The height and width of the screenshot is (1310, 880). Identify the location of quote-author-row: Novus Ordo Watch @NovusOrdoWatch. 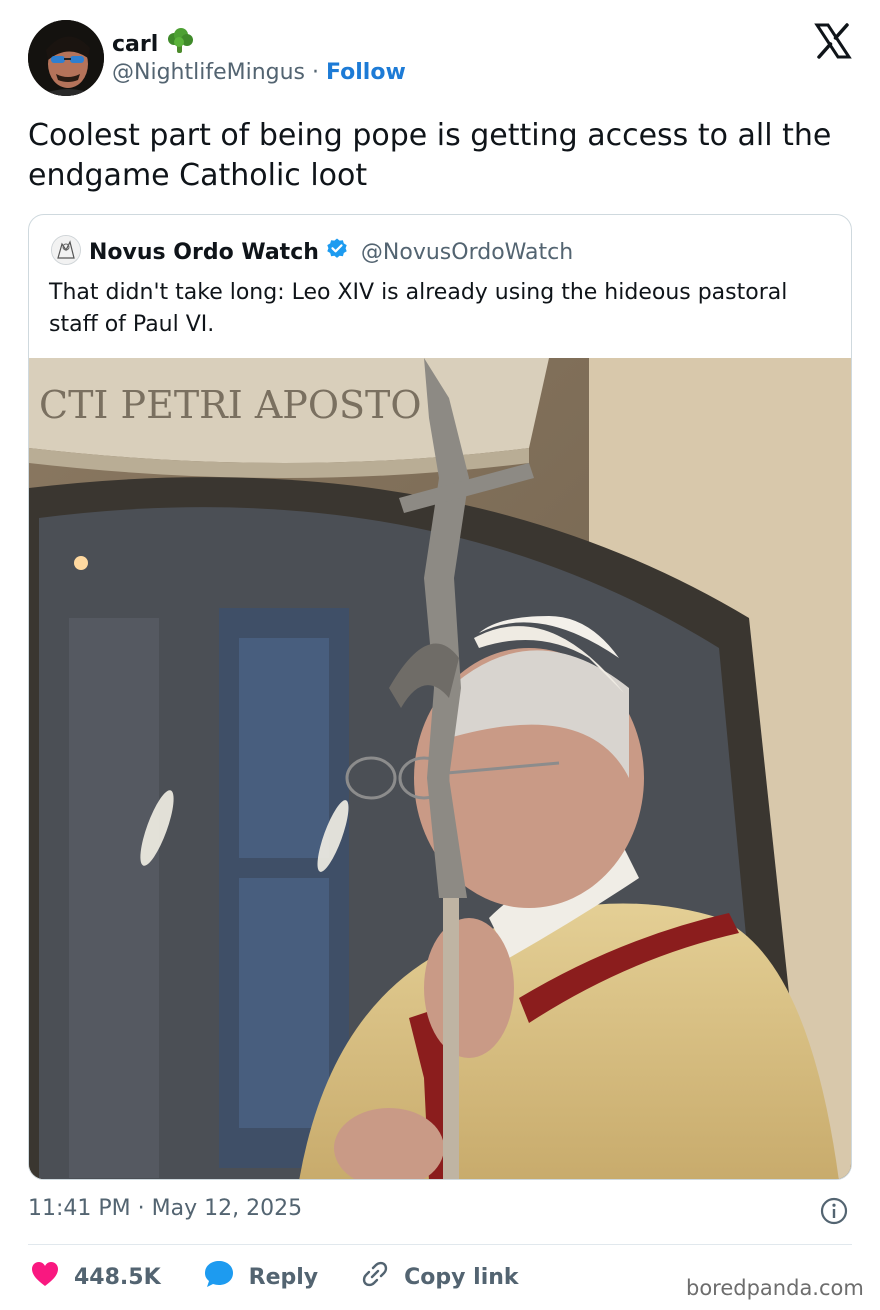
(331, 252).